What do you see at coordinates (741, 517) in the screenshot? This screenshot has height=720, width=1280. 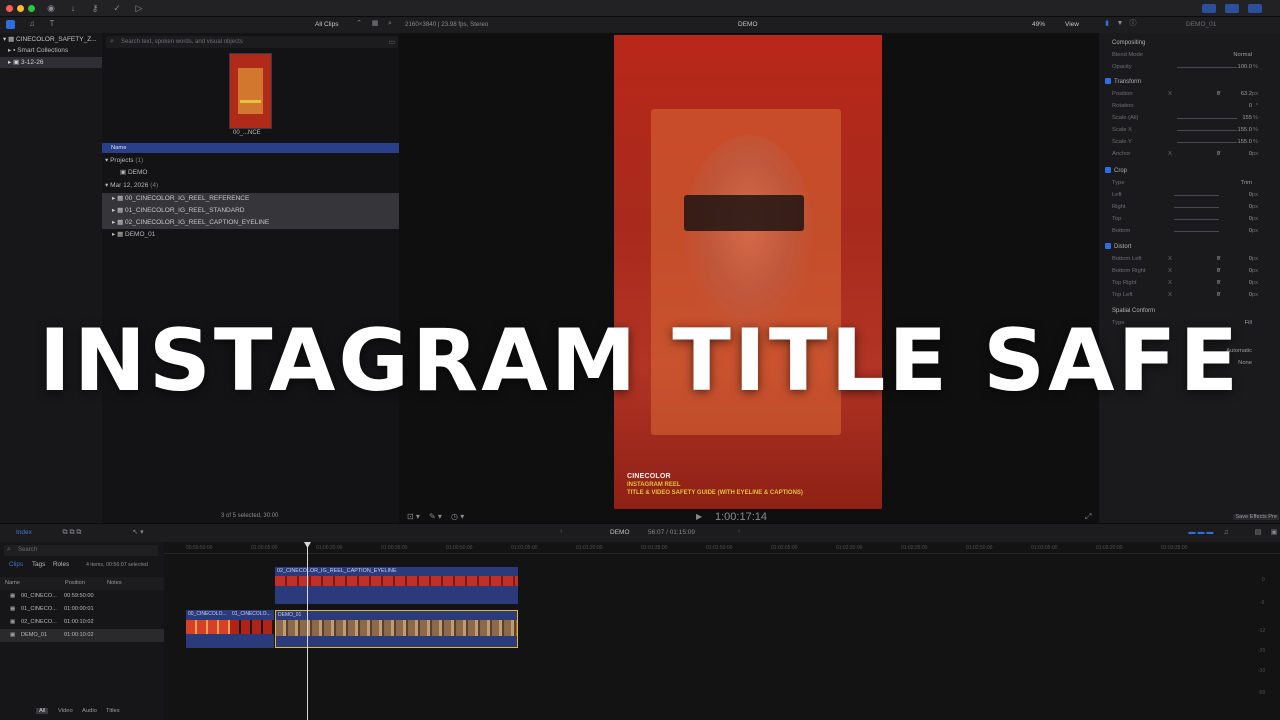 I see `timecode-display: 1:00:17:14` at bounding box center [741, 517].